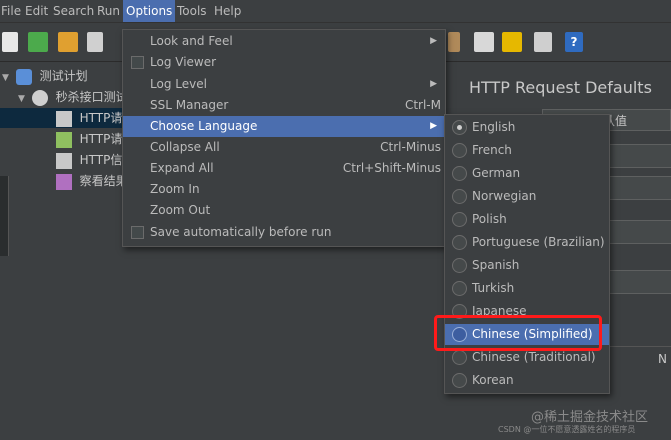  I want to click on tree-item-label: 测试计划, so click(63, 76).